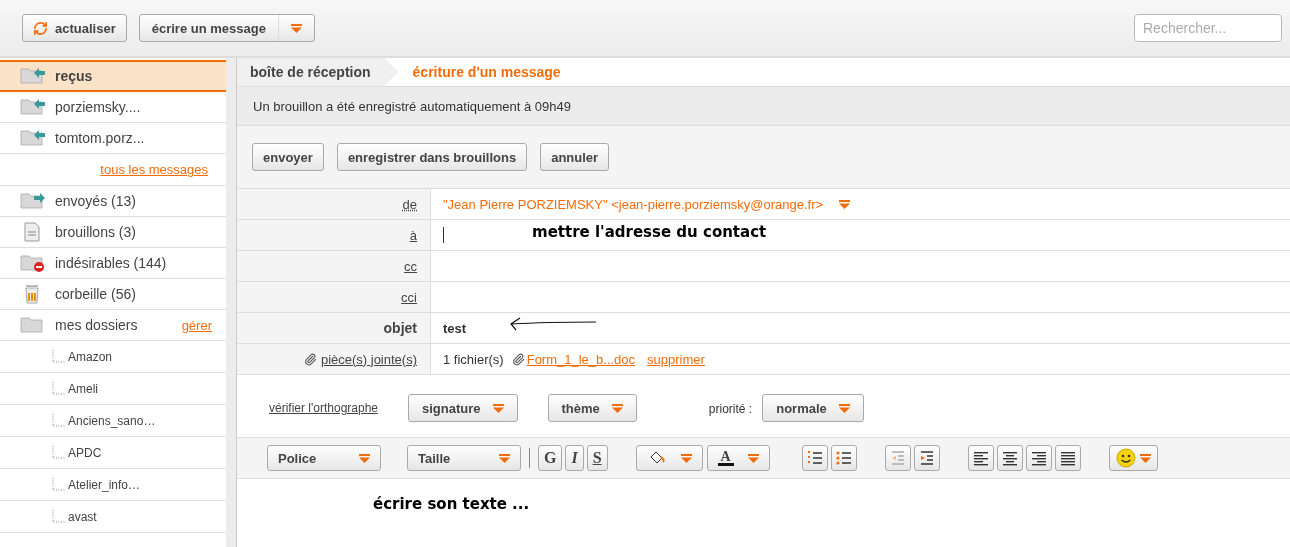 Image resolution: width=1290 pixels, height=547 pixels. Describe the element at coordinates (324, 458) in the screenshot. I see `font-dropdown: Police` at that location.